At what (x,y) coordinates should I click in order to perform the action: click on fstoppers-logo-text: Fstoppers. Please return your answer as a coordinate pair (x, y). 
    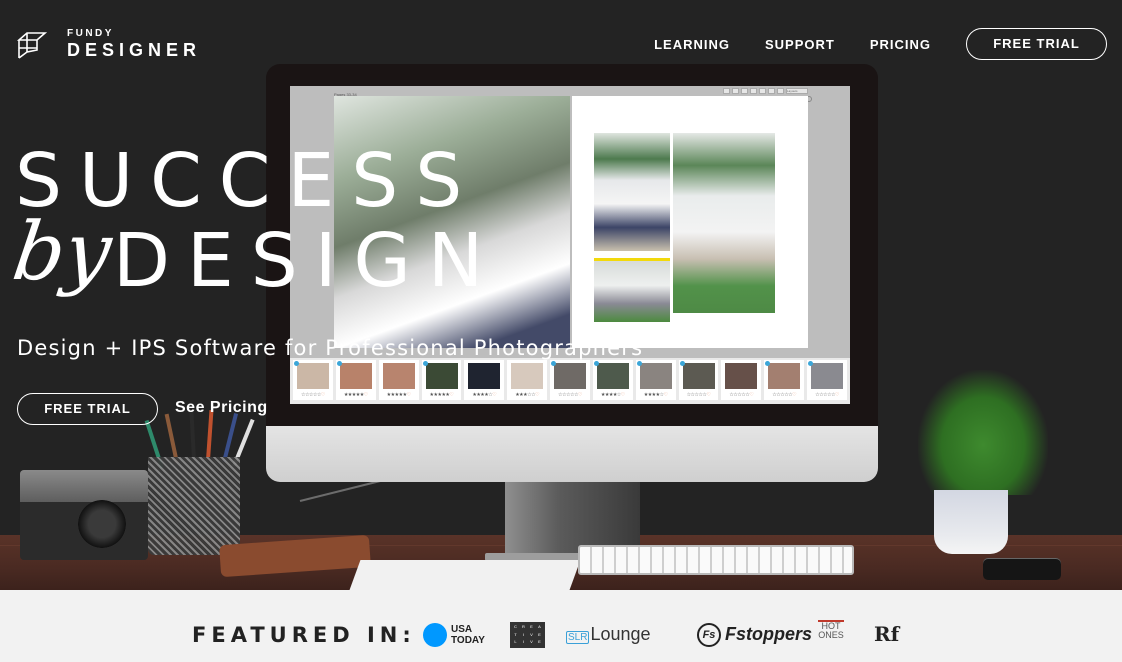
    Looking at the image, I should click on (768, 634).